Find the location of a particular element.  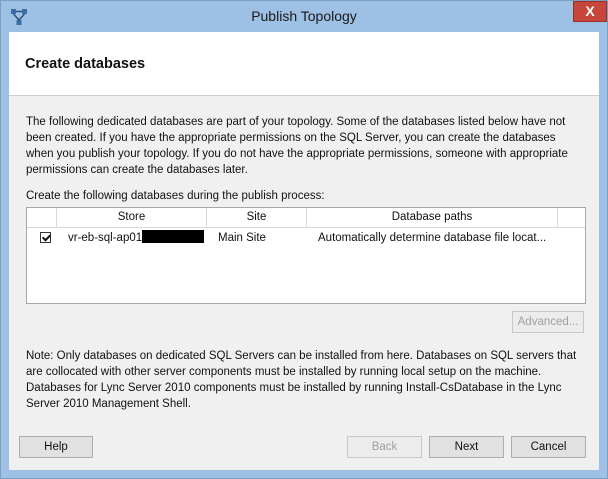

title-bar: Publish Topology X is located at coordinates (304, 16).